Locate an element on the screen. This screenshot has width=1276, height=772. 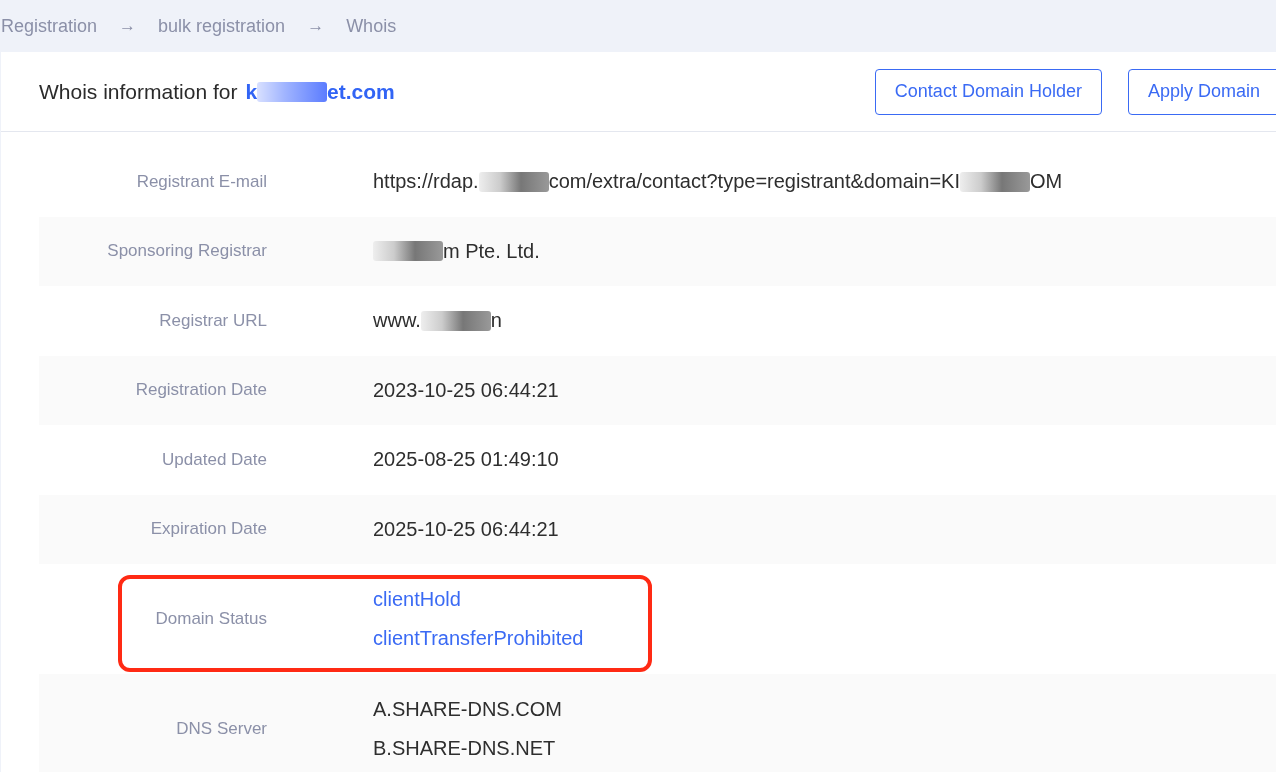
field-label: Sponsoring Registrar is located at coordinates (186, 251).